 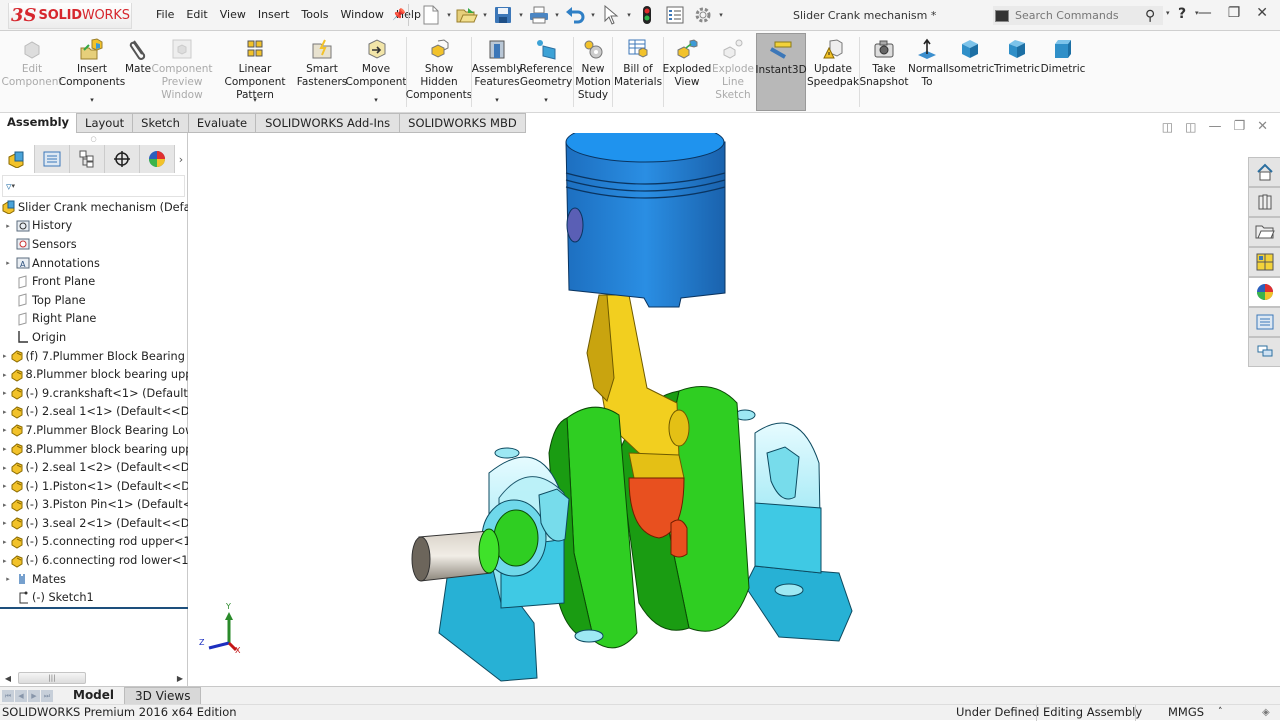 I want to click on normal-to-button: Normal To, so click(x=927, y=72).